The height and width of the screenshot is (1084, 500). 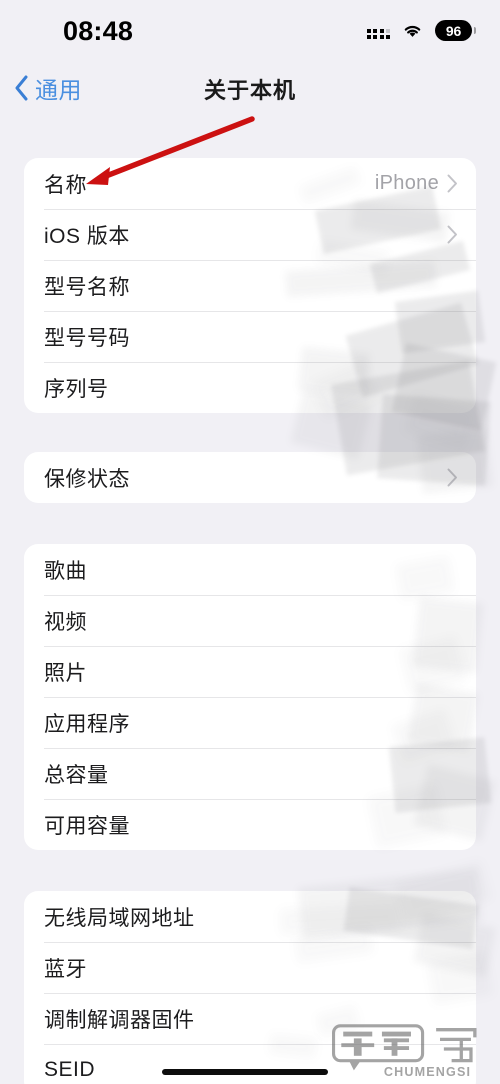 What do you see at coordinates (87, 479) in the screenshot?
I see `settings-row-label: 保修状态` at bounding box center [87, 479].